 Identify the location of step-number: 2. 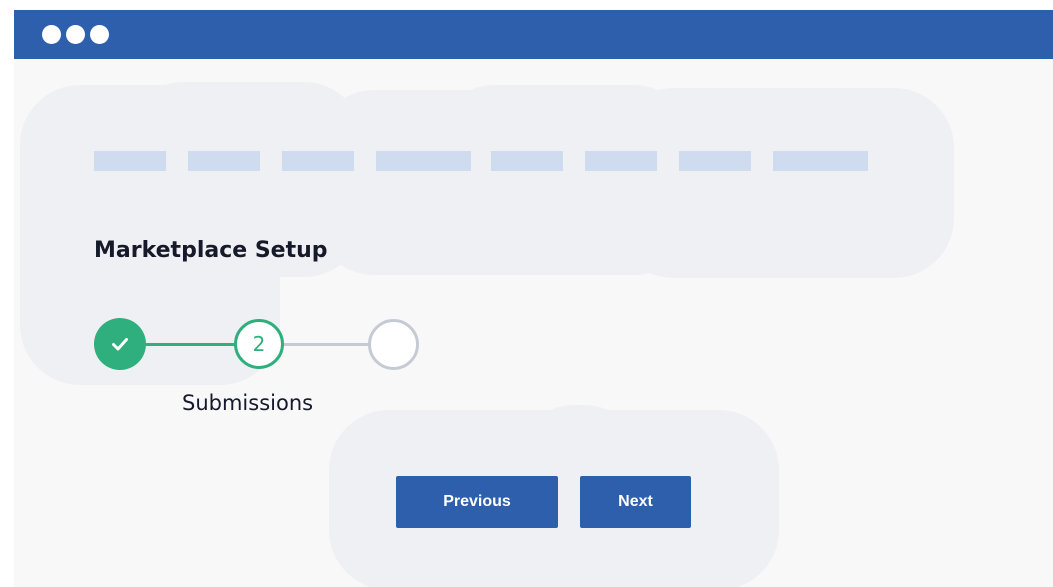
(259, 344).